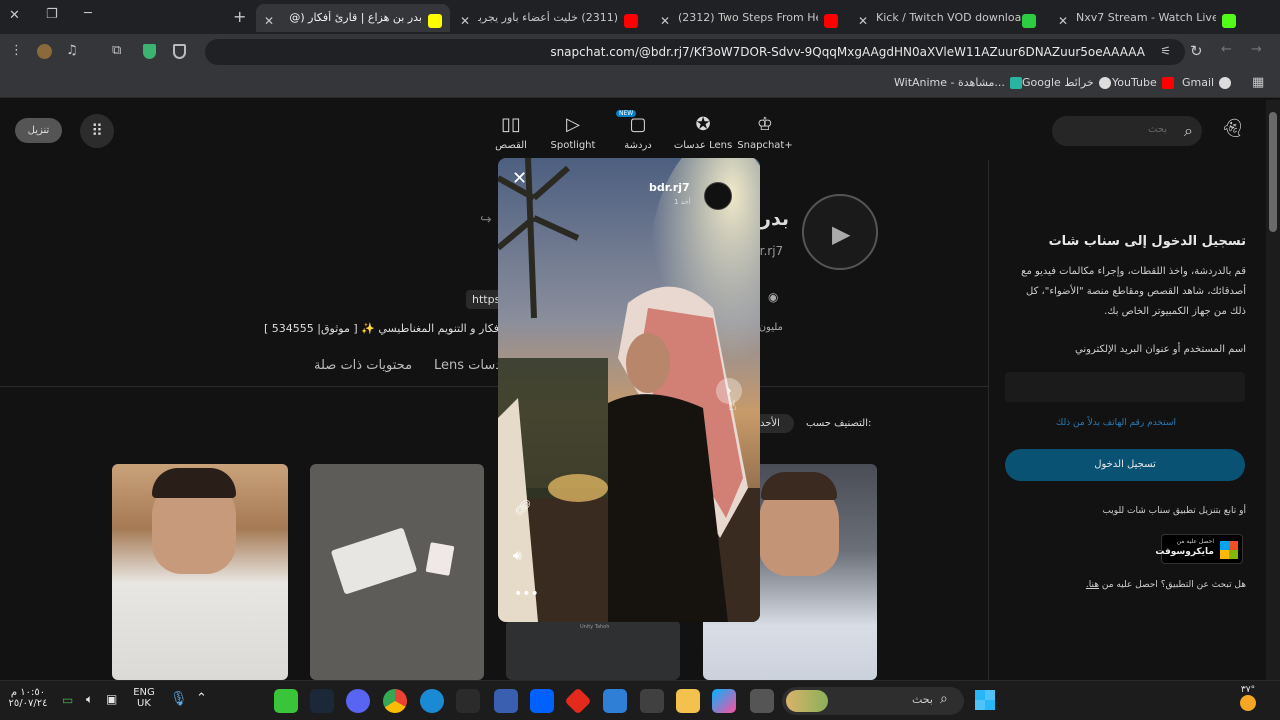 The height and width of the screenshot is (720, 1280). What do you see at coordinates (88, 13) in the screenshot?
I see `window-minimize-icon: ─` at bounding box center [88, 13].